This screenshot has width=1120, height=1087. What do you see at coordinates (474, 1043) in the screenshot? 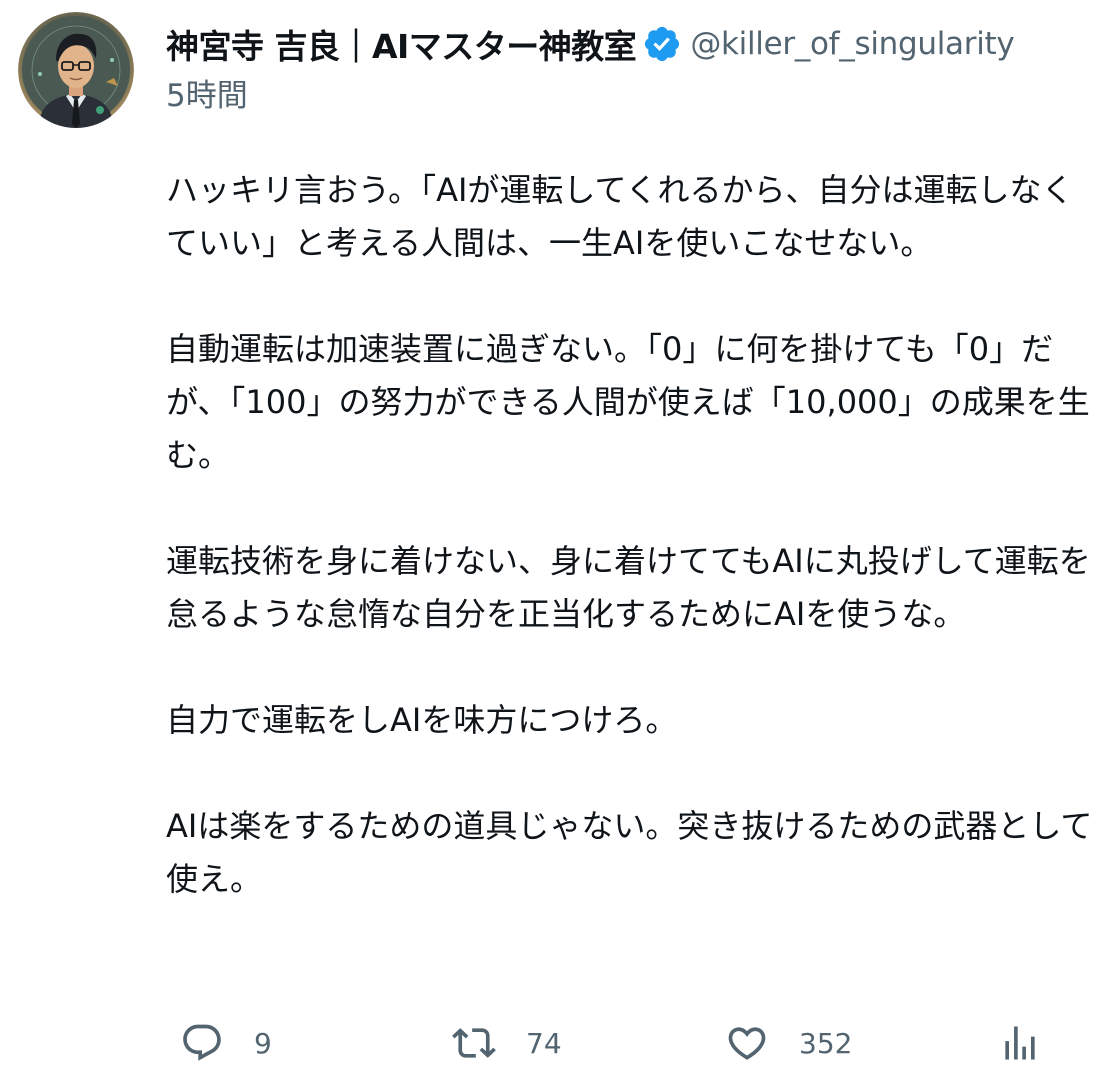
I see `retweet-icon` at bounding box center [474, 1043].